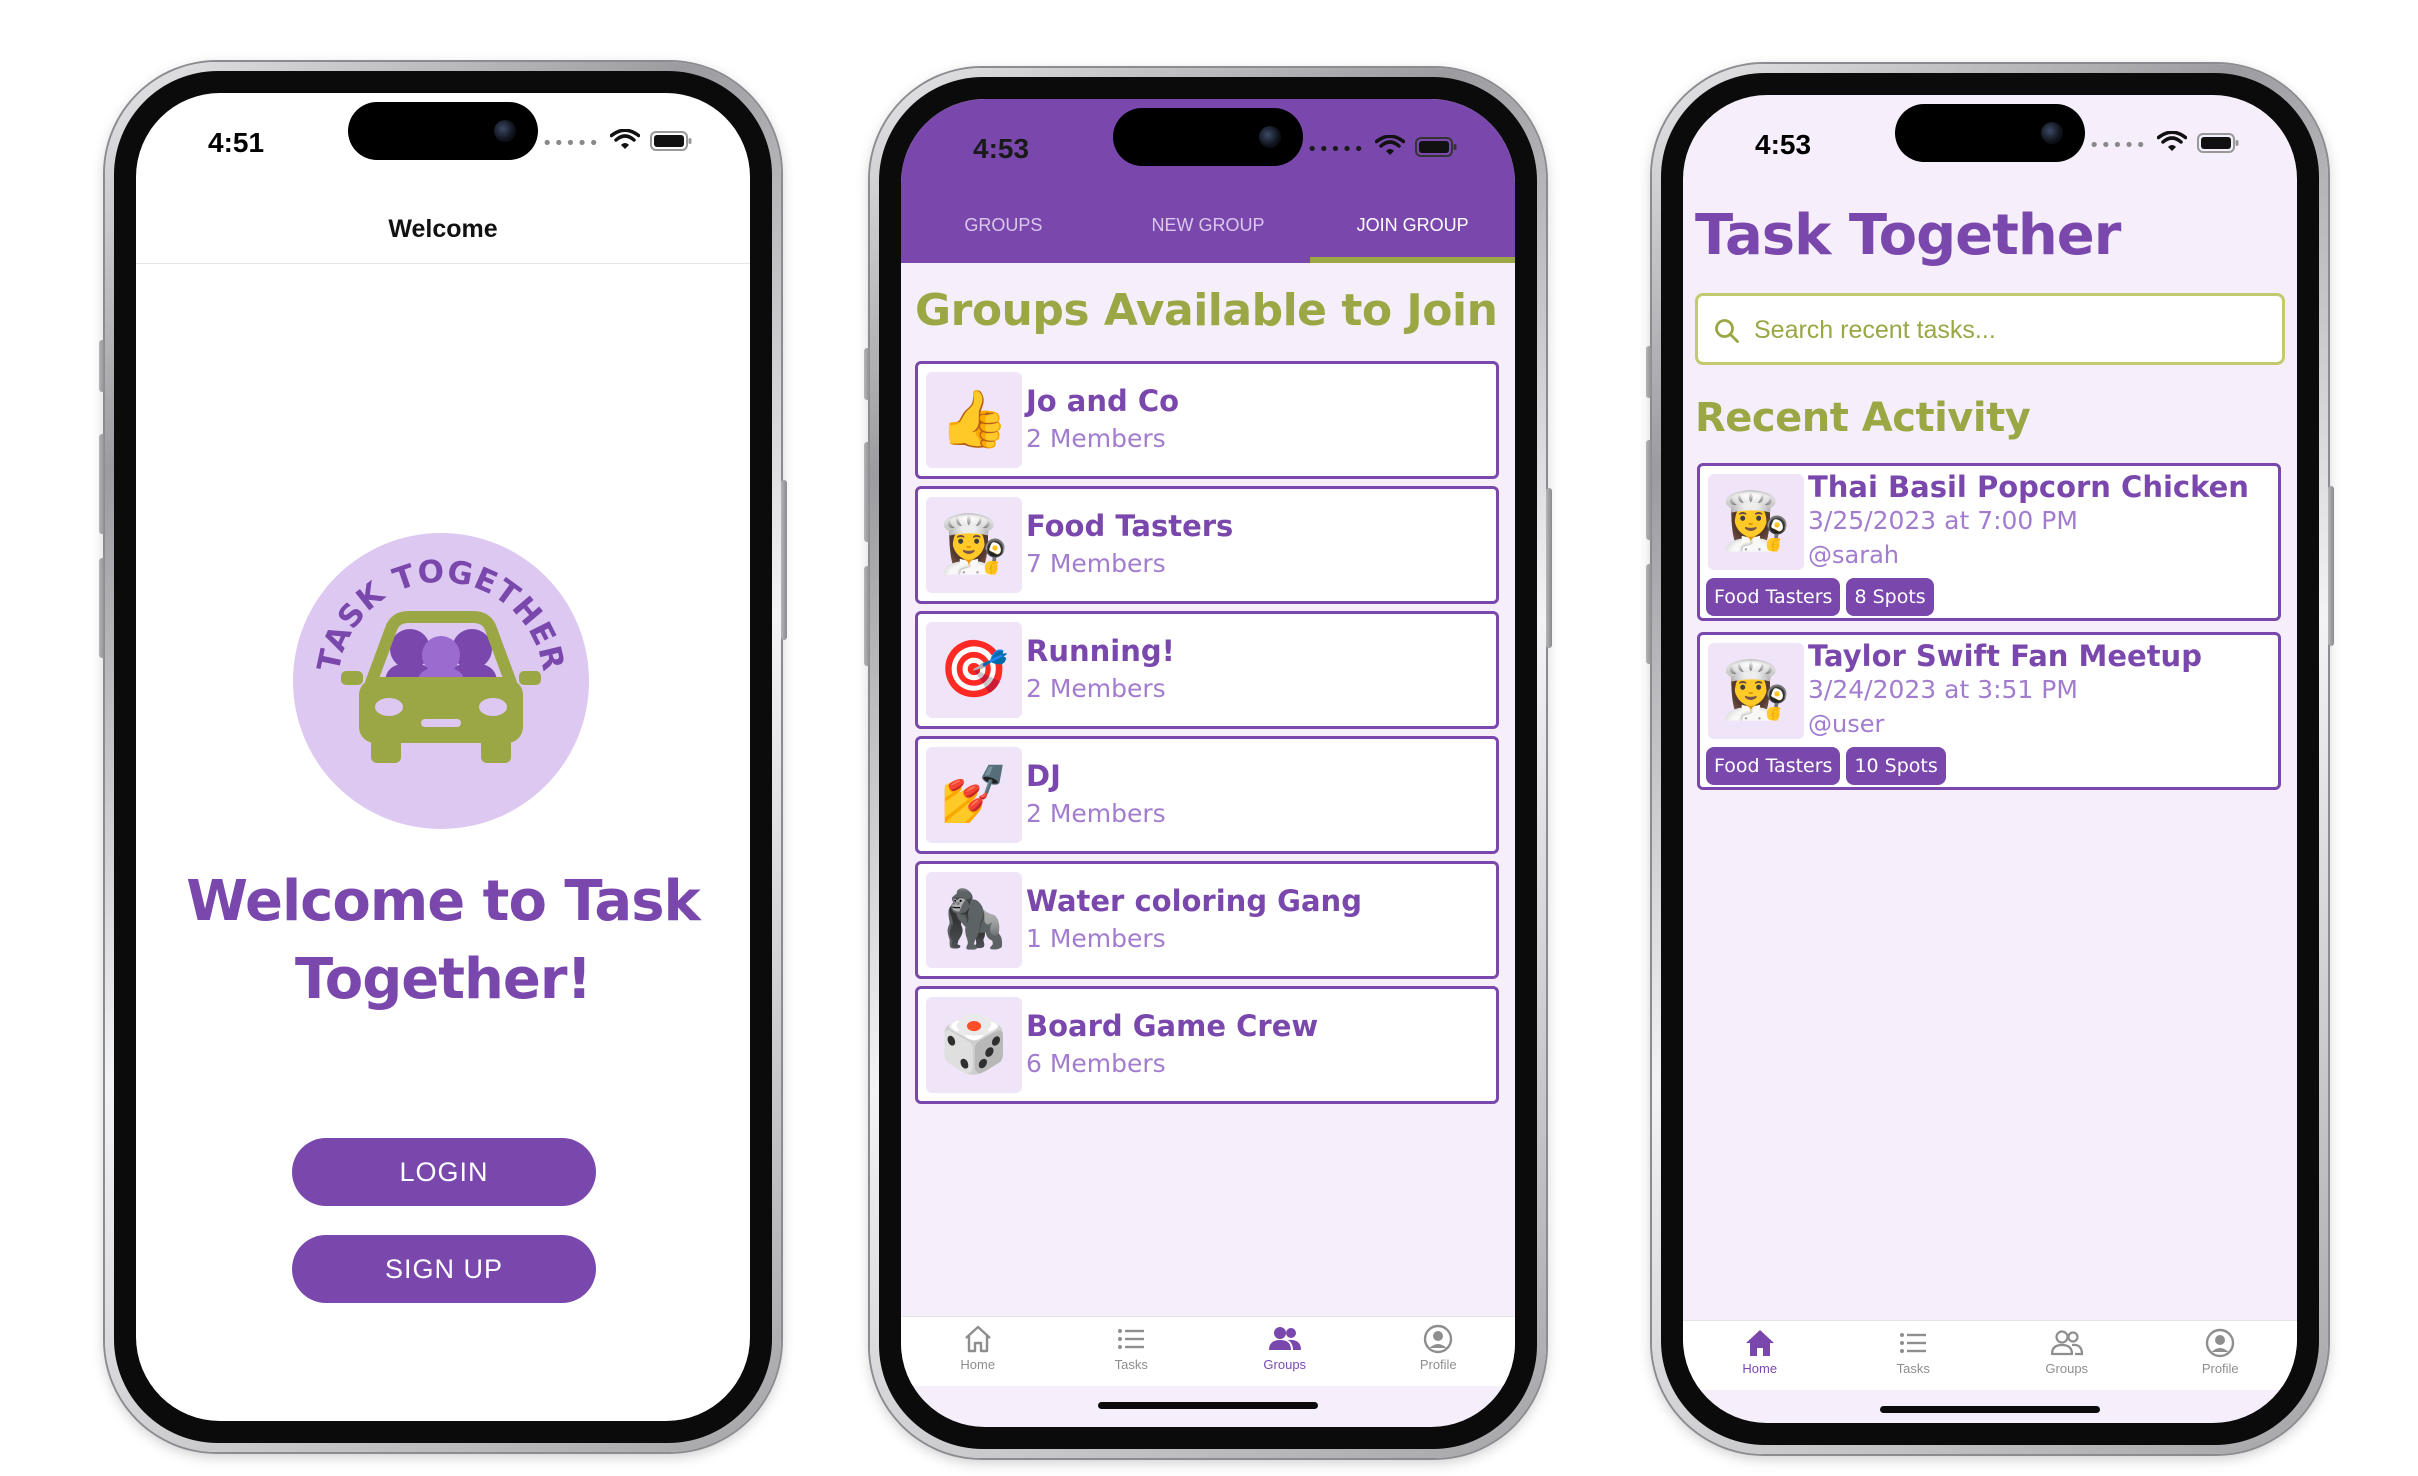  I want to click on nav-title: Welcome, so click(443, 229).